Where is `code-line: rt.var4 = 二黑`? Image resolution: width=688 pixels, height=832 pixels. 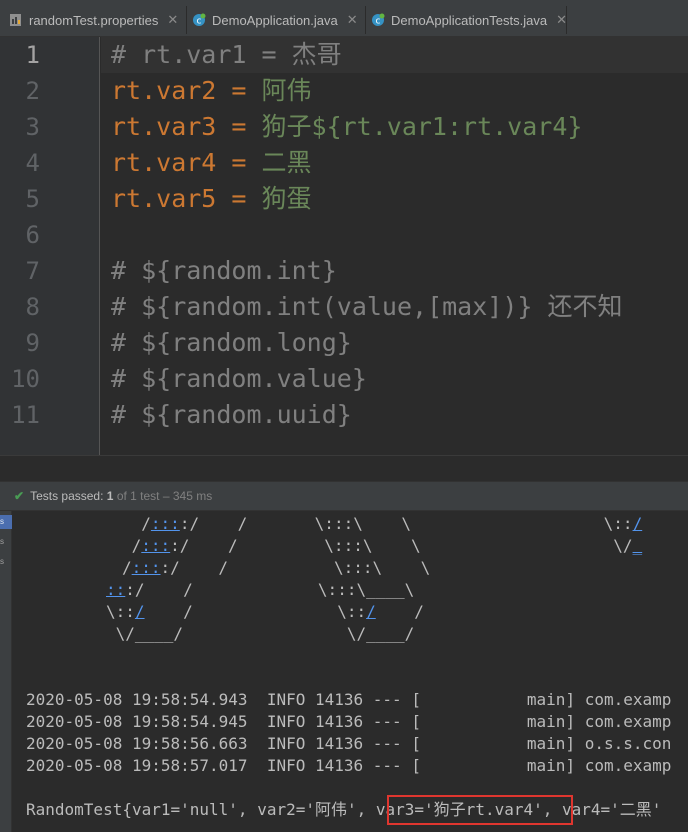 code-line: rt.var4 = 二黑 is located at coordinates (211, 163).